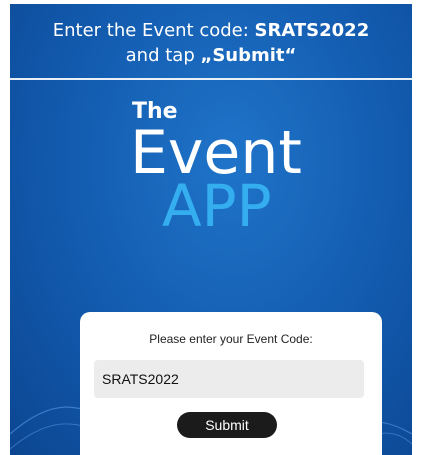  Describe the element at coordinates (248, 55) in the screenshot. I see `instruction-submit-word: „Submit“` at that location.